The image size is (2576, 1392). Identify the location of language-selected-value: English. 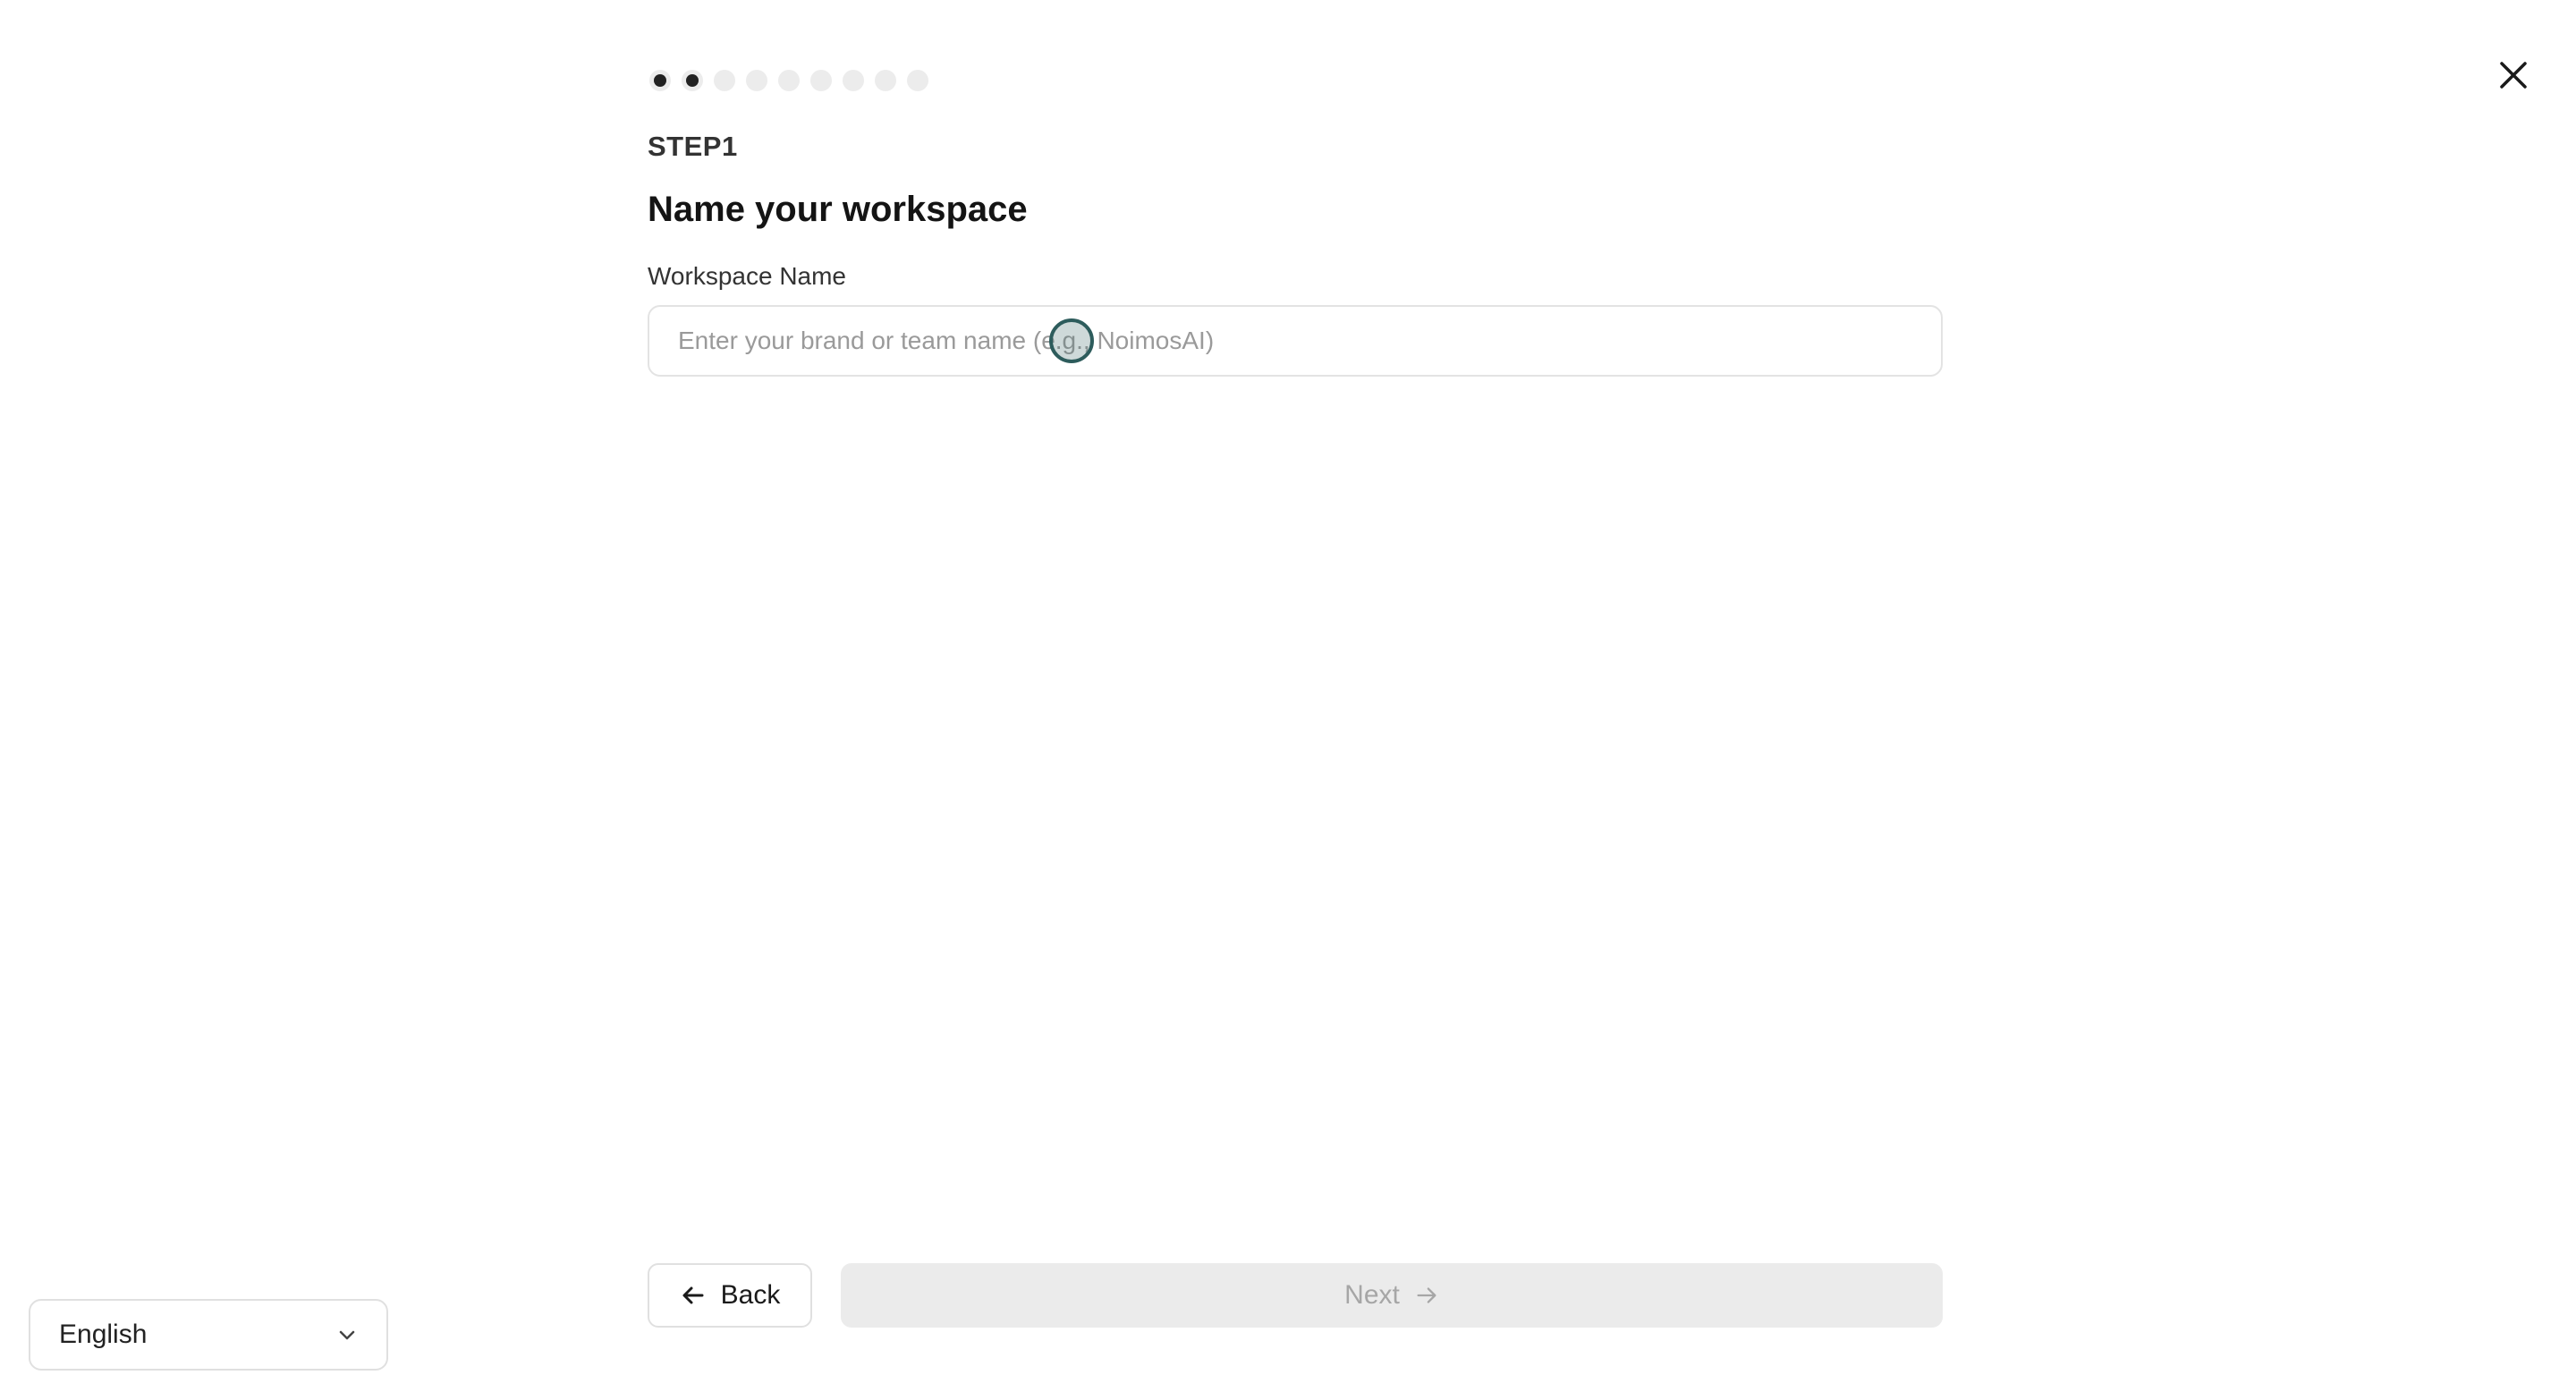
(103, 1334).